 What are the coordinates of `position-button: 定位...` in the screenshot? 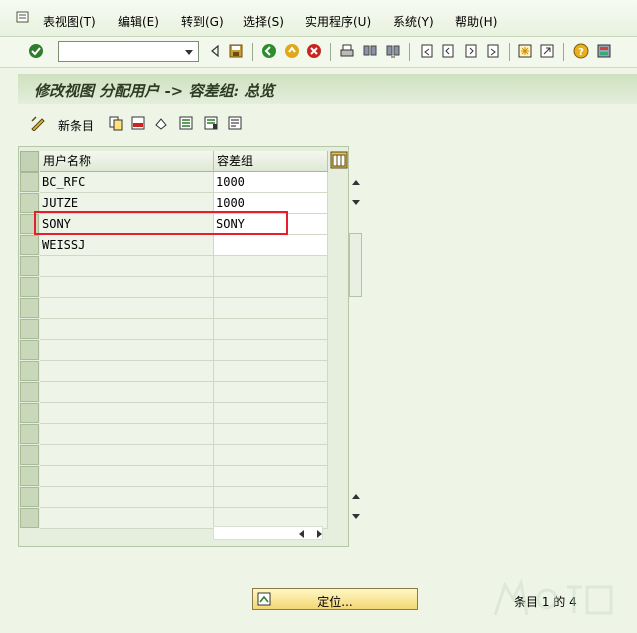 It's located at (335, 599).